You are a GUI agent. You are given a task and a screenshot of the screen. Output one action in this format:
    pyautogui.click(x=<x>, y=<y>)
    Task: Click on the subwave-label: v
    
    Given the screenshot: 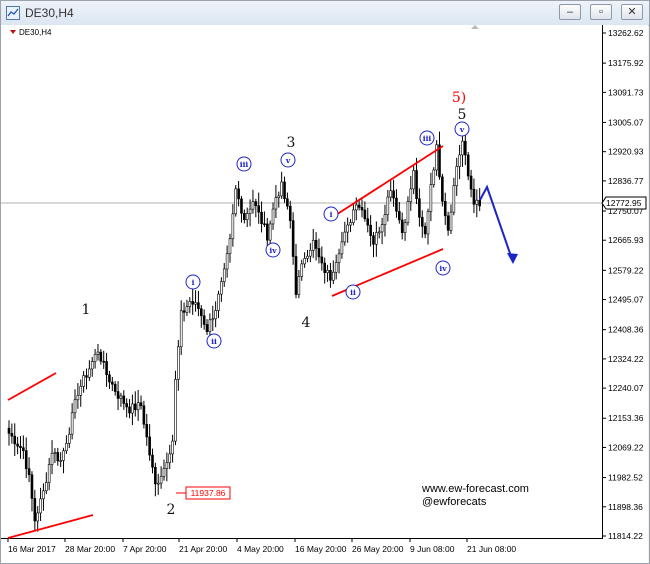 What is the action you would take?
    pyautogui.click(x=288, y=160)
    